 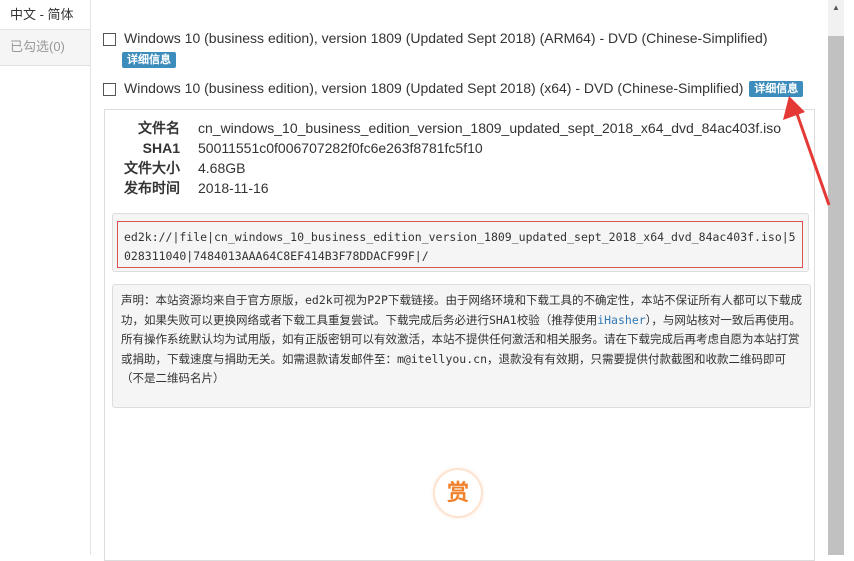 I want to click on ihasher-link: iHasher, so click(x=621, y=320).